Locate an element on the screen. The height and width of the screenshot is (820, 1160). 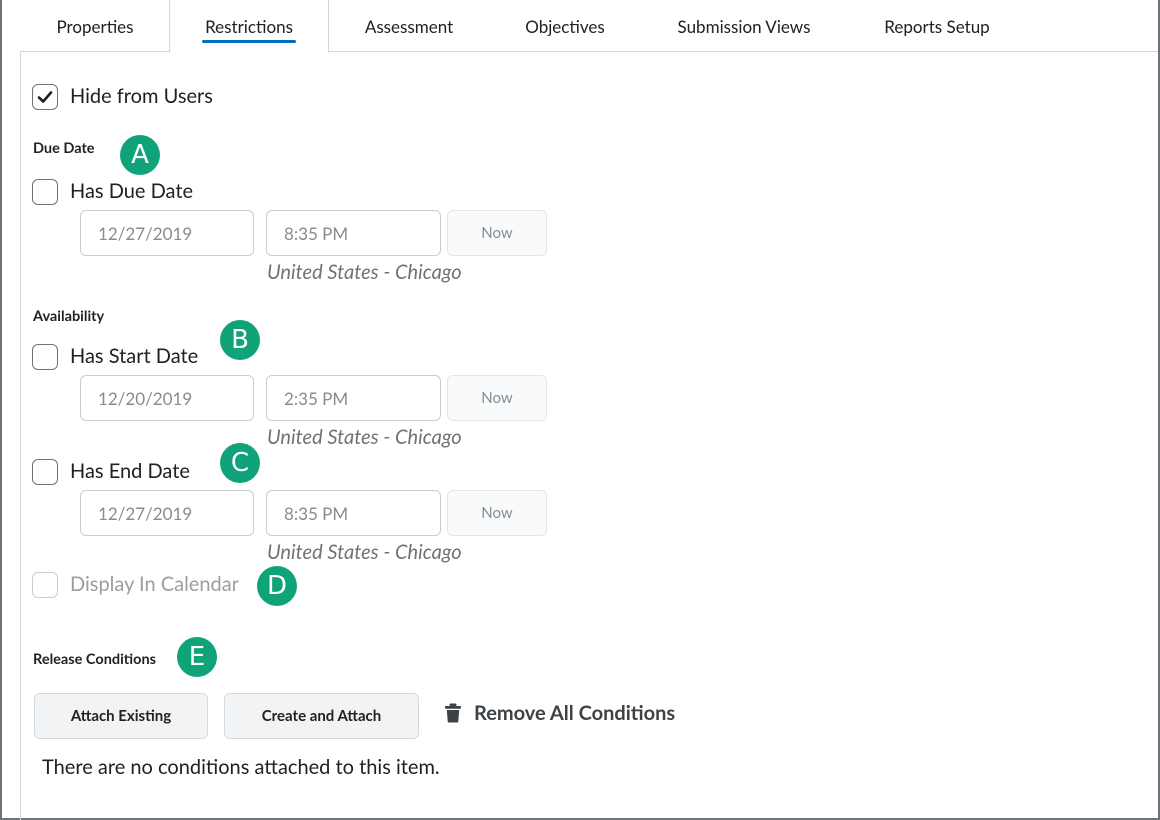
callout-badge-a: A is located at coordinates (140, 155).